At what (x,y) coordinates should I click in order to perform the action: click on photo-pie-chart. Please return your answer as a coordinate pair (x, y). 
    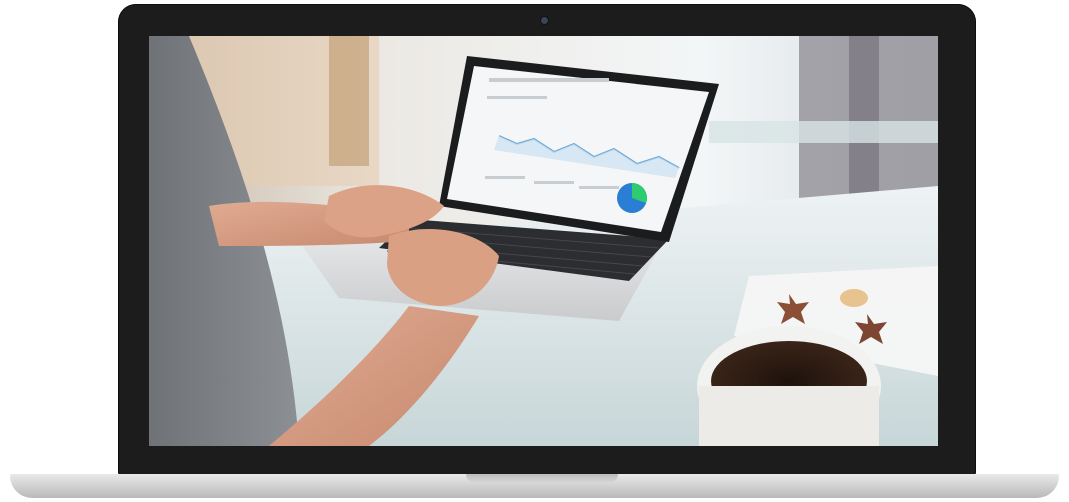
    Looking at the image, I should click on (632, 198).